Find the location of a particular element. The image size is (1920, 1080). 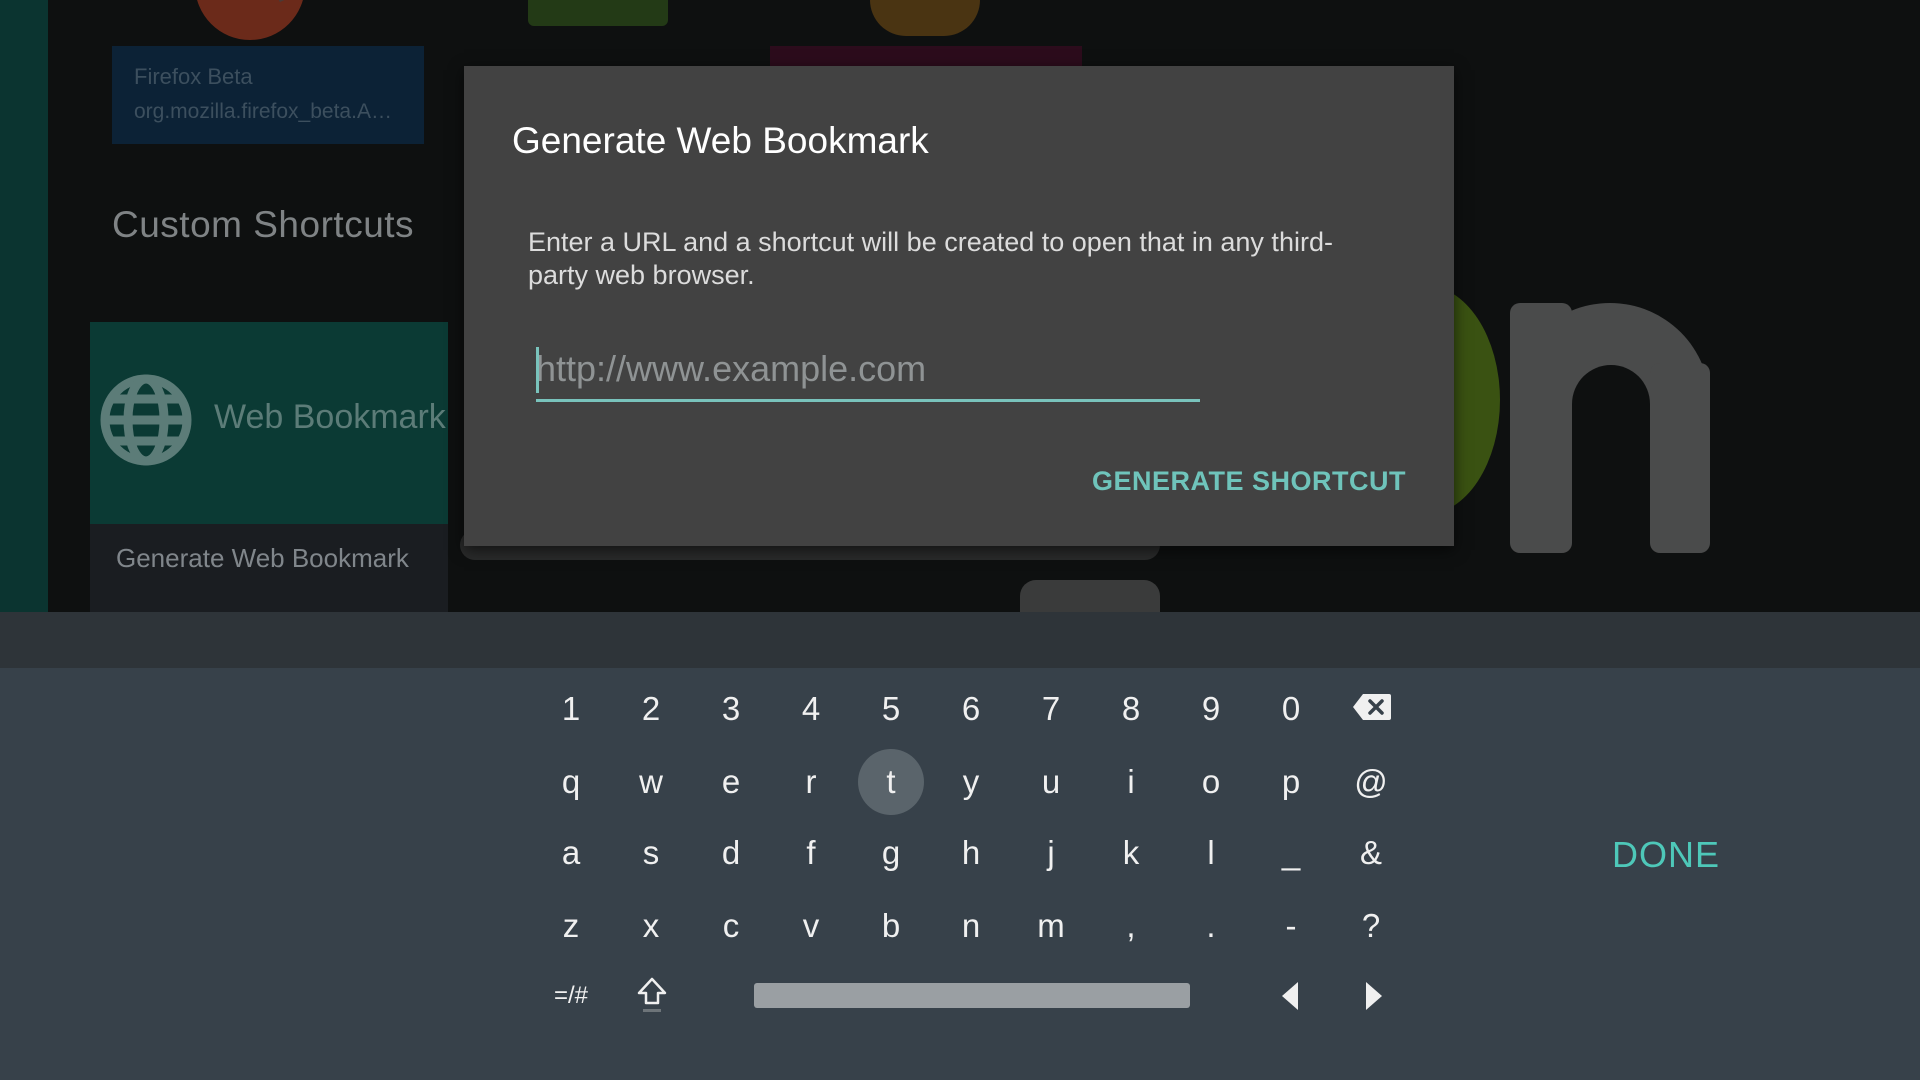

key-i: i is located at coordinates (1131, 782).